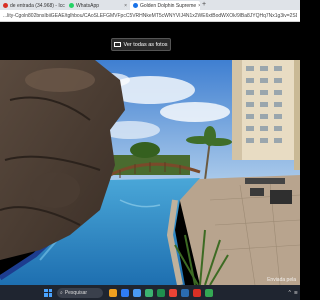  I want to click on system-tray: ^ ≋, so click(293, 293).